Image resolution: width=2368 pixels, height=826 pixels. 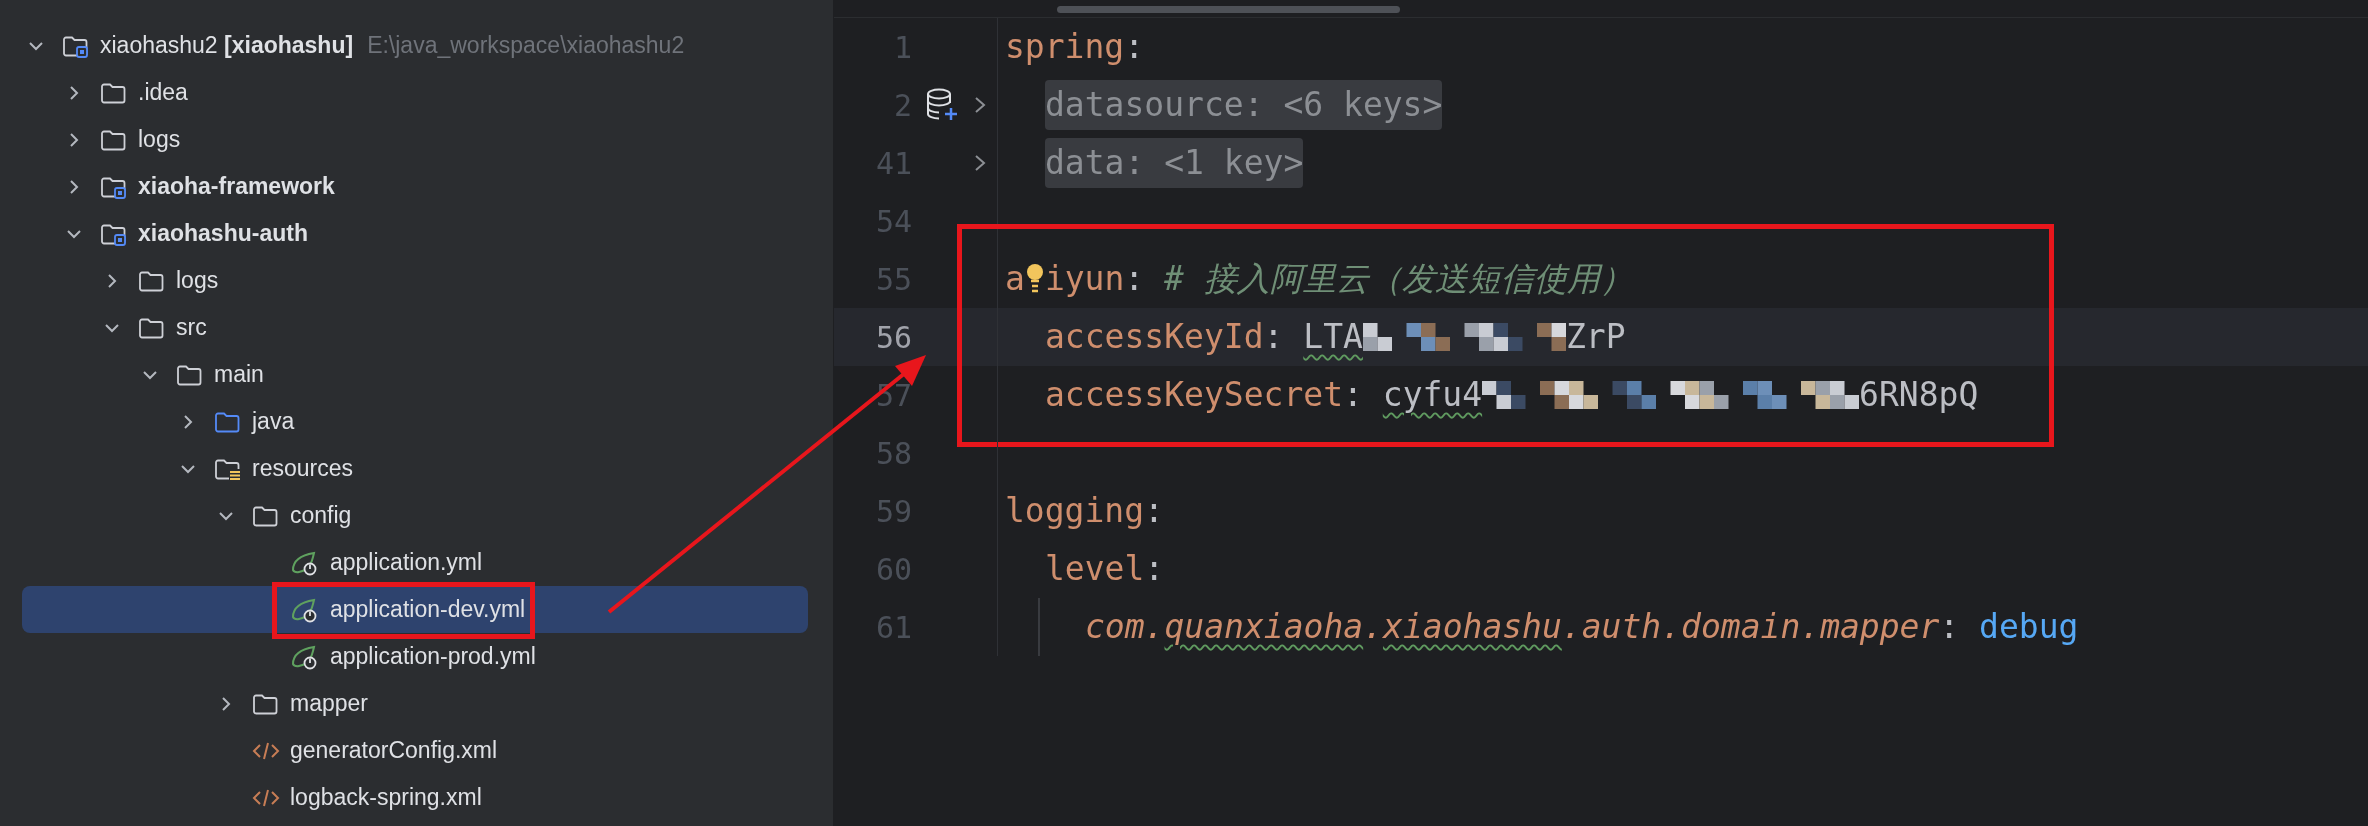 I want to click on tree-item-label: resources, so click(x=302, y=468).